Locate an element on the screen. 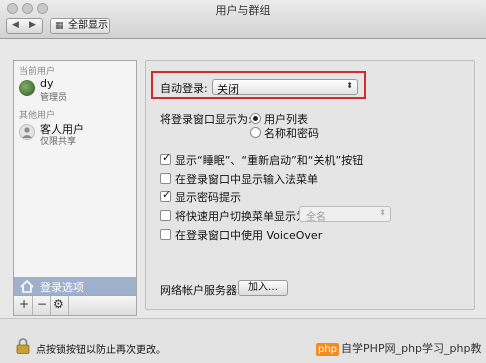 The width and height of the screenshot is (486, 363). lock-icon is located at coordinates (23, 346).